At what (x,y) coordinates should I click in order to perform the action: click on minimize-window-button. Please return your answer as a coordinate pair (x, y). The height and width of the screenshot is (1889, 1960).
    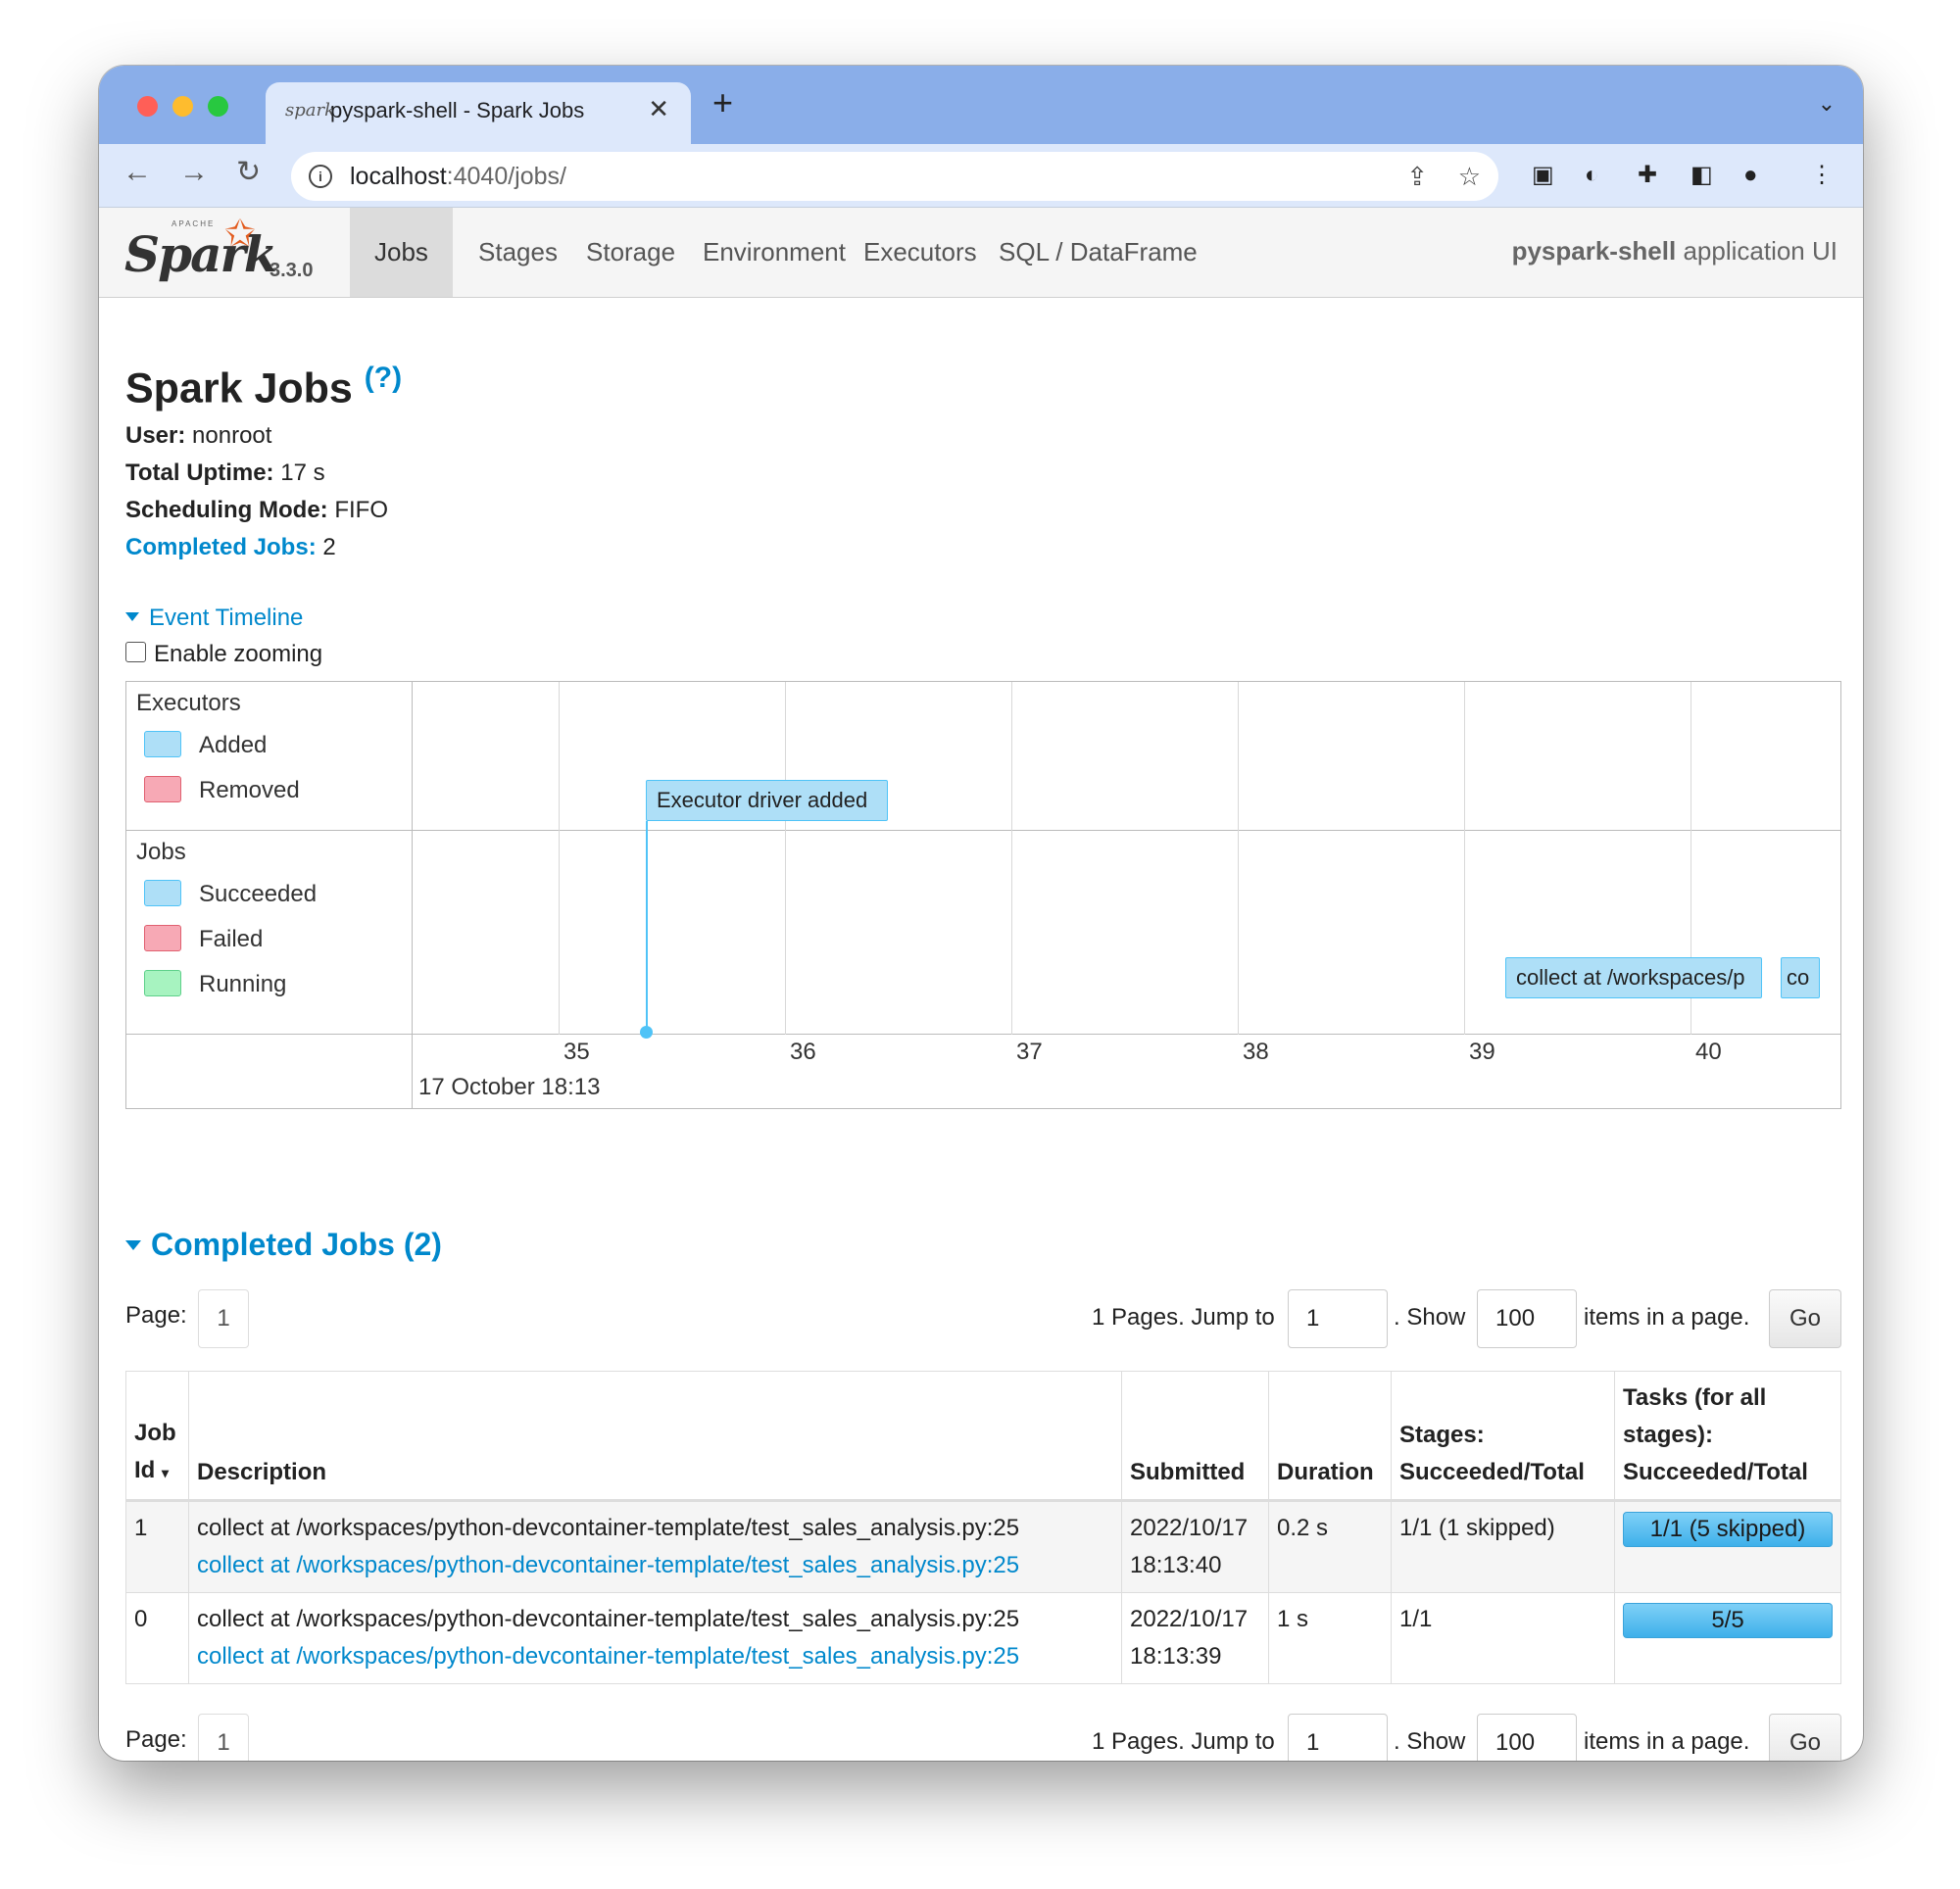
    Looking at the image, I should click on (182, 106).